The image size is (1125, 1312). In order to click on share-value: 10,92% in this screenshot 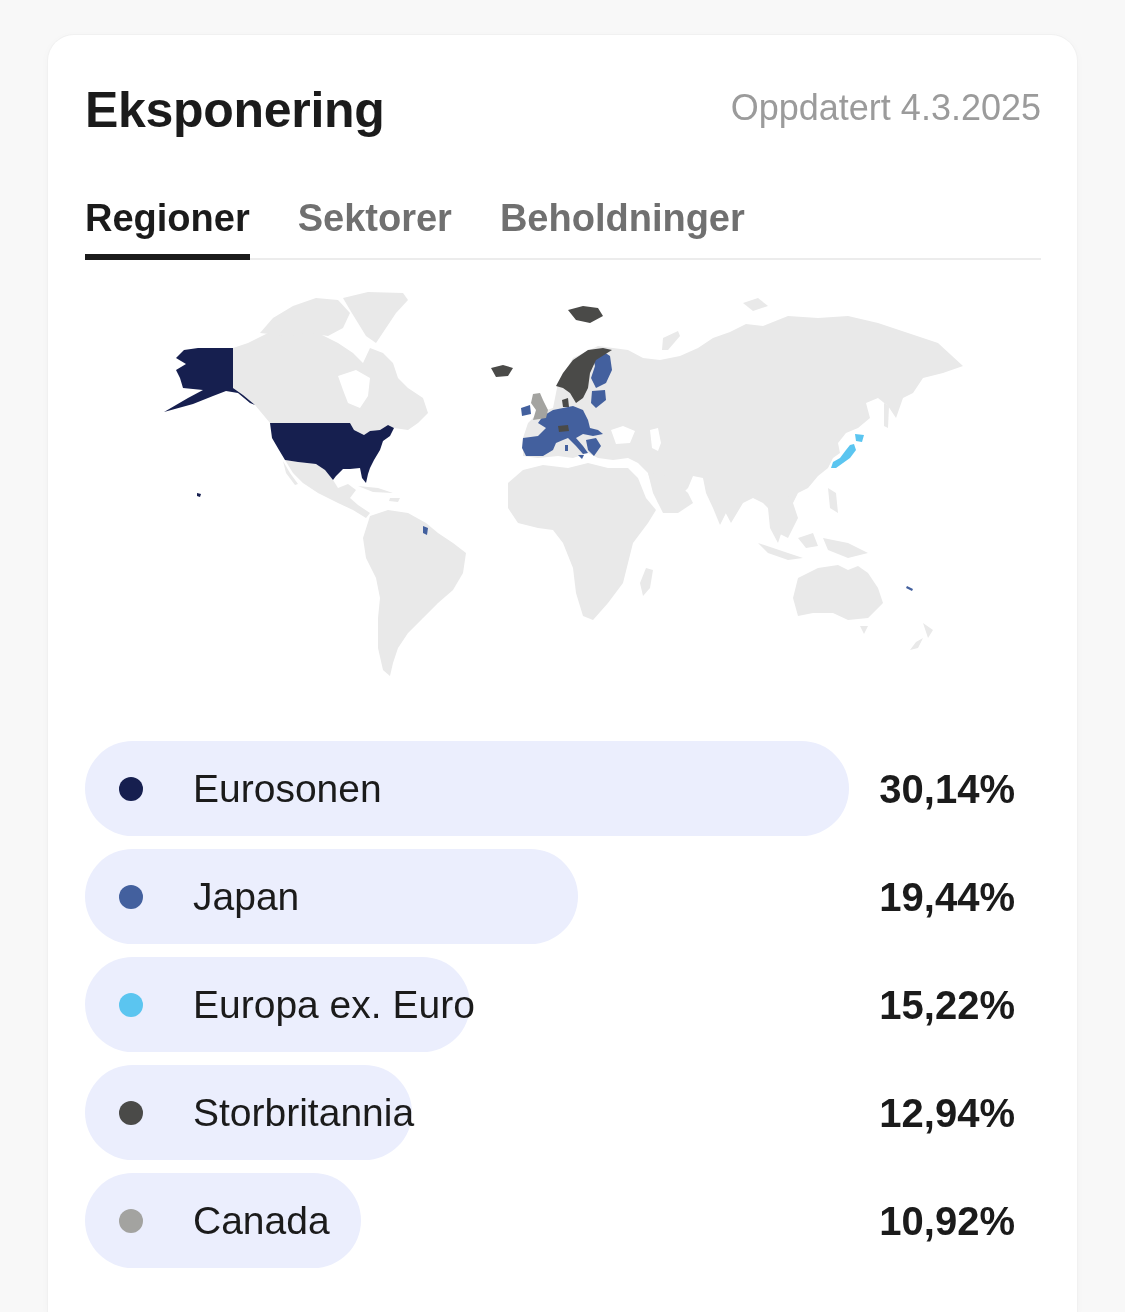, I will do `click(946, 1221)`.